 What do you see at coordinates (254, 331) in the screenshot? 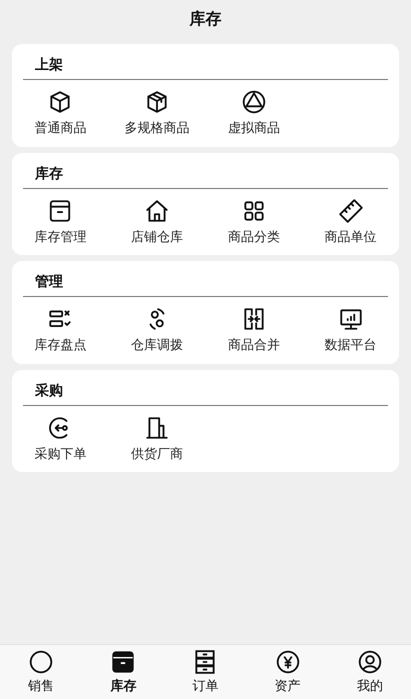
I see `menu-item: 商品合并` at bounding box center [254, 331].